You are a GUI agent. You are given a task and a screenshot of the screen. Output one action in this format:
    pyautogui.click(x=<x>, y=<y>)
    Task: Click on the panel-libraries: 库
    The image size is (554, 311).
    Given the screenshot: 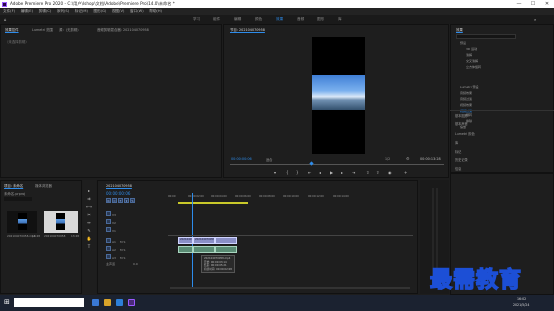 What is the action you would take?
    pyautogui.click(x=456, y=142)
    